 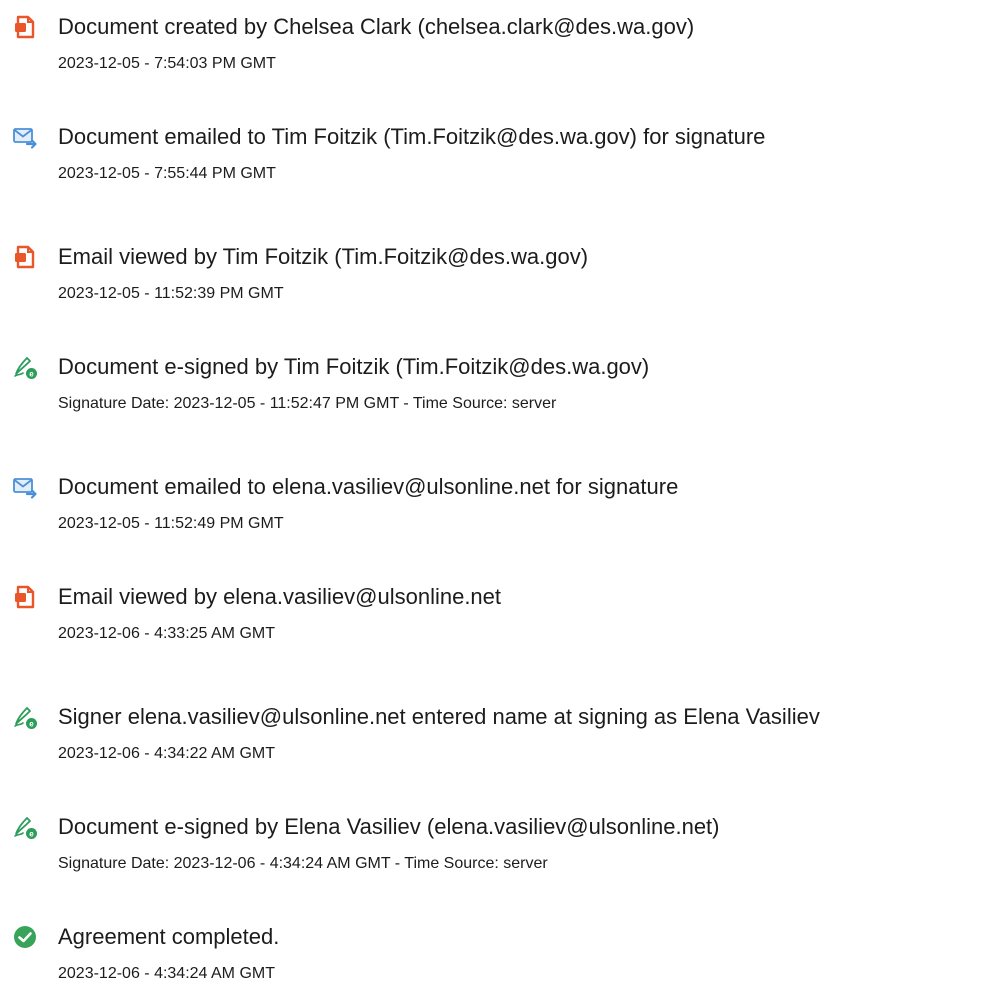 I want to click on event-title: Agreement completed., so click(x=169, y=936).